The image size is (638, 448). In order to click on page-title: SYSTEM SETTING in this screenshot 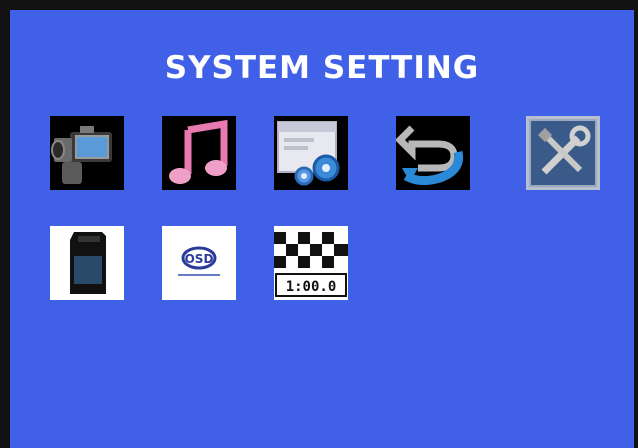, I will do `click(322, 68)`.